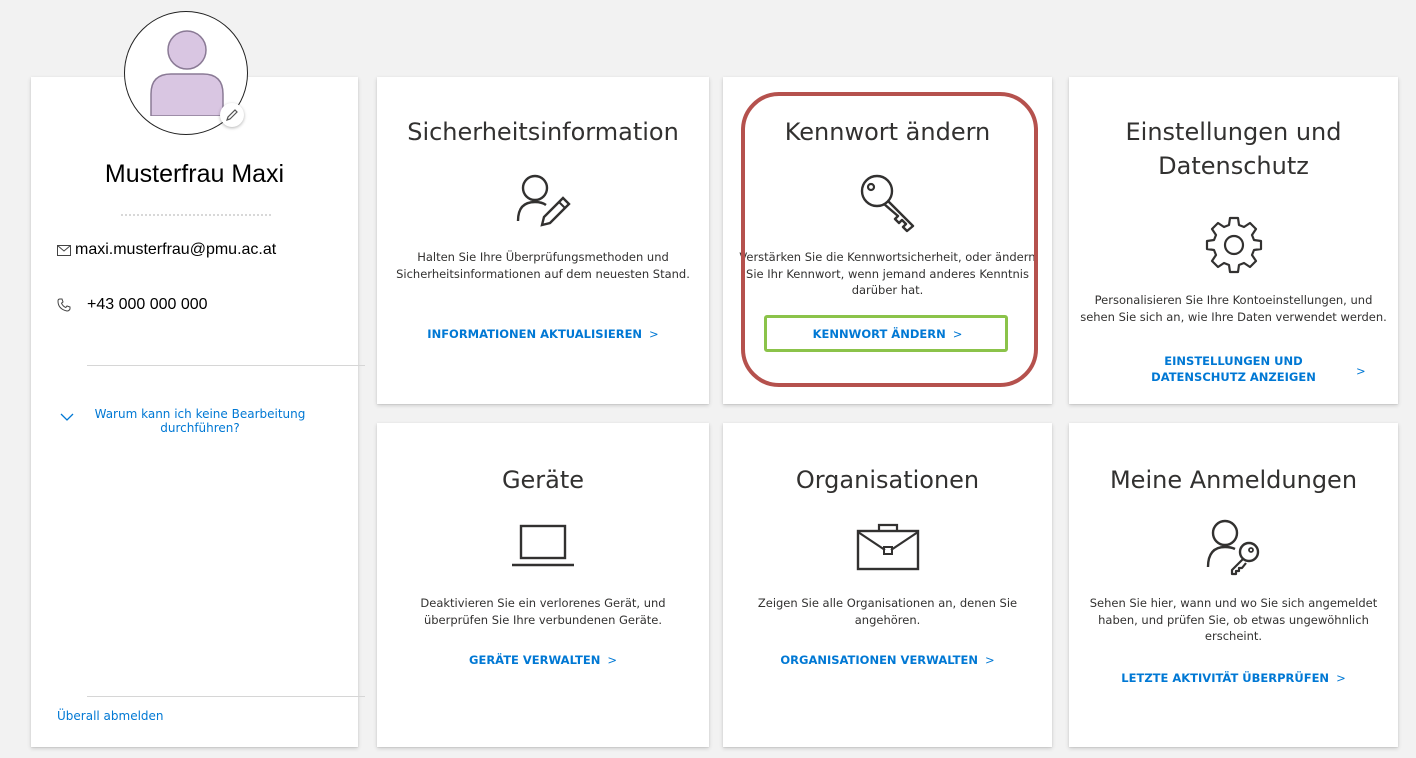 The width and height of the screenshot is (1416, 758). What do you see at coordinates (110, 716) in the screenshot?
I see `sign-out-everywhere-link: Überall abmelden` at bounding box center [110, 716].